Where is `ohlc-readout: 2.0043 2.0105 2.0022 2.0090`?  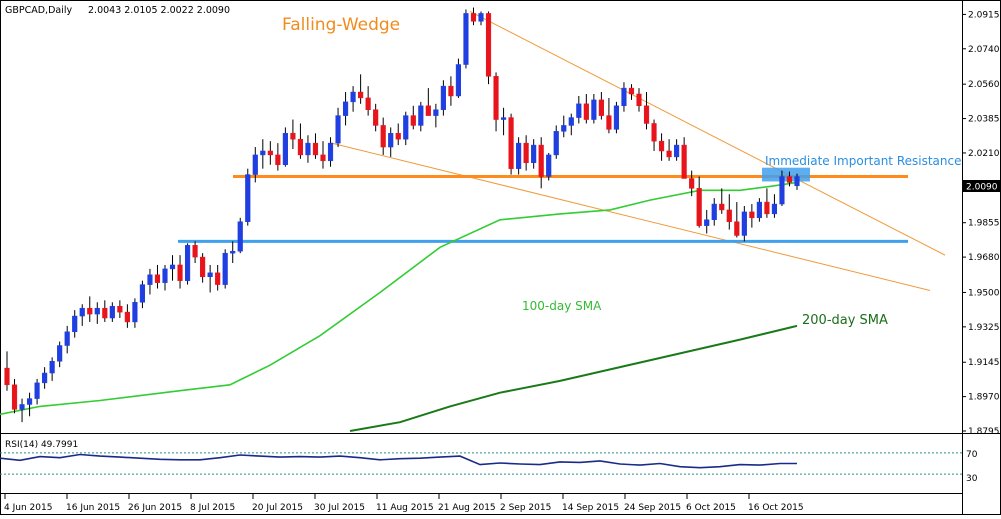
ohlc-readout: 2.0043 2.0105 2.0022 2.0090 is located at coordinates (159, 10).